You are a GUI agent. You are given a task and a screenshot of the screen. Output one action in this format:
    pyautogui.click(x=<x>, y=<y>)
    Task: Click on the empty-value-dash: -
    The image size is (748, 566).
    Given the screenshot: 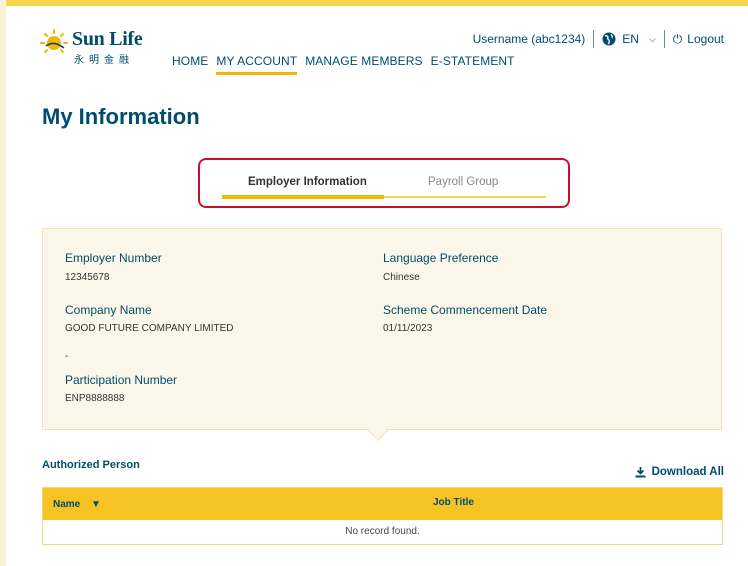 What is the action you would take?
    pyautogui.click(x=67, y=356)
    